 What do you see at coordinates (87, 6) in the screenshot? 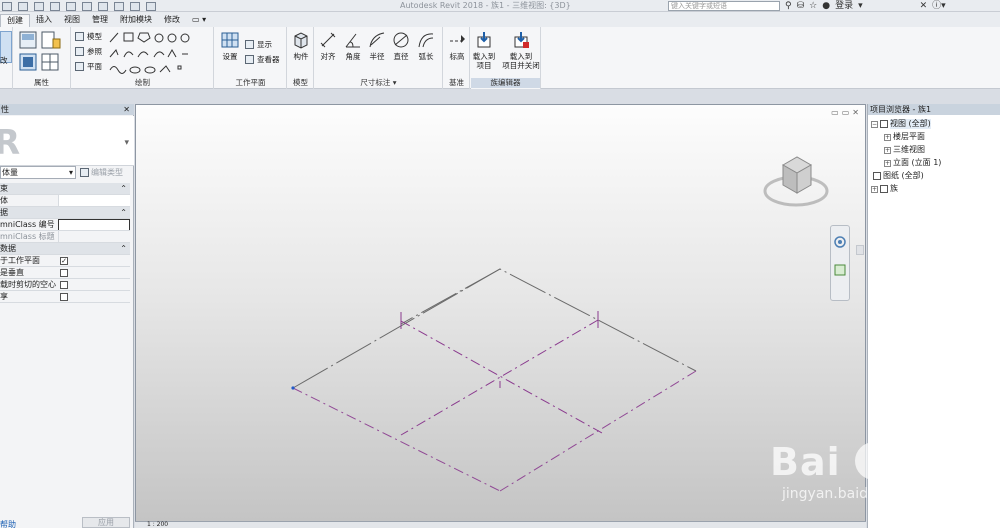
I see `measure-icon` at bounding box center [87, 6].